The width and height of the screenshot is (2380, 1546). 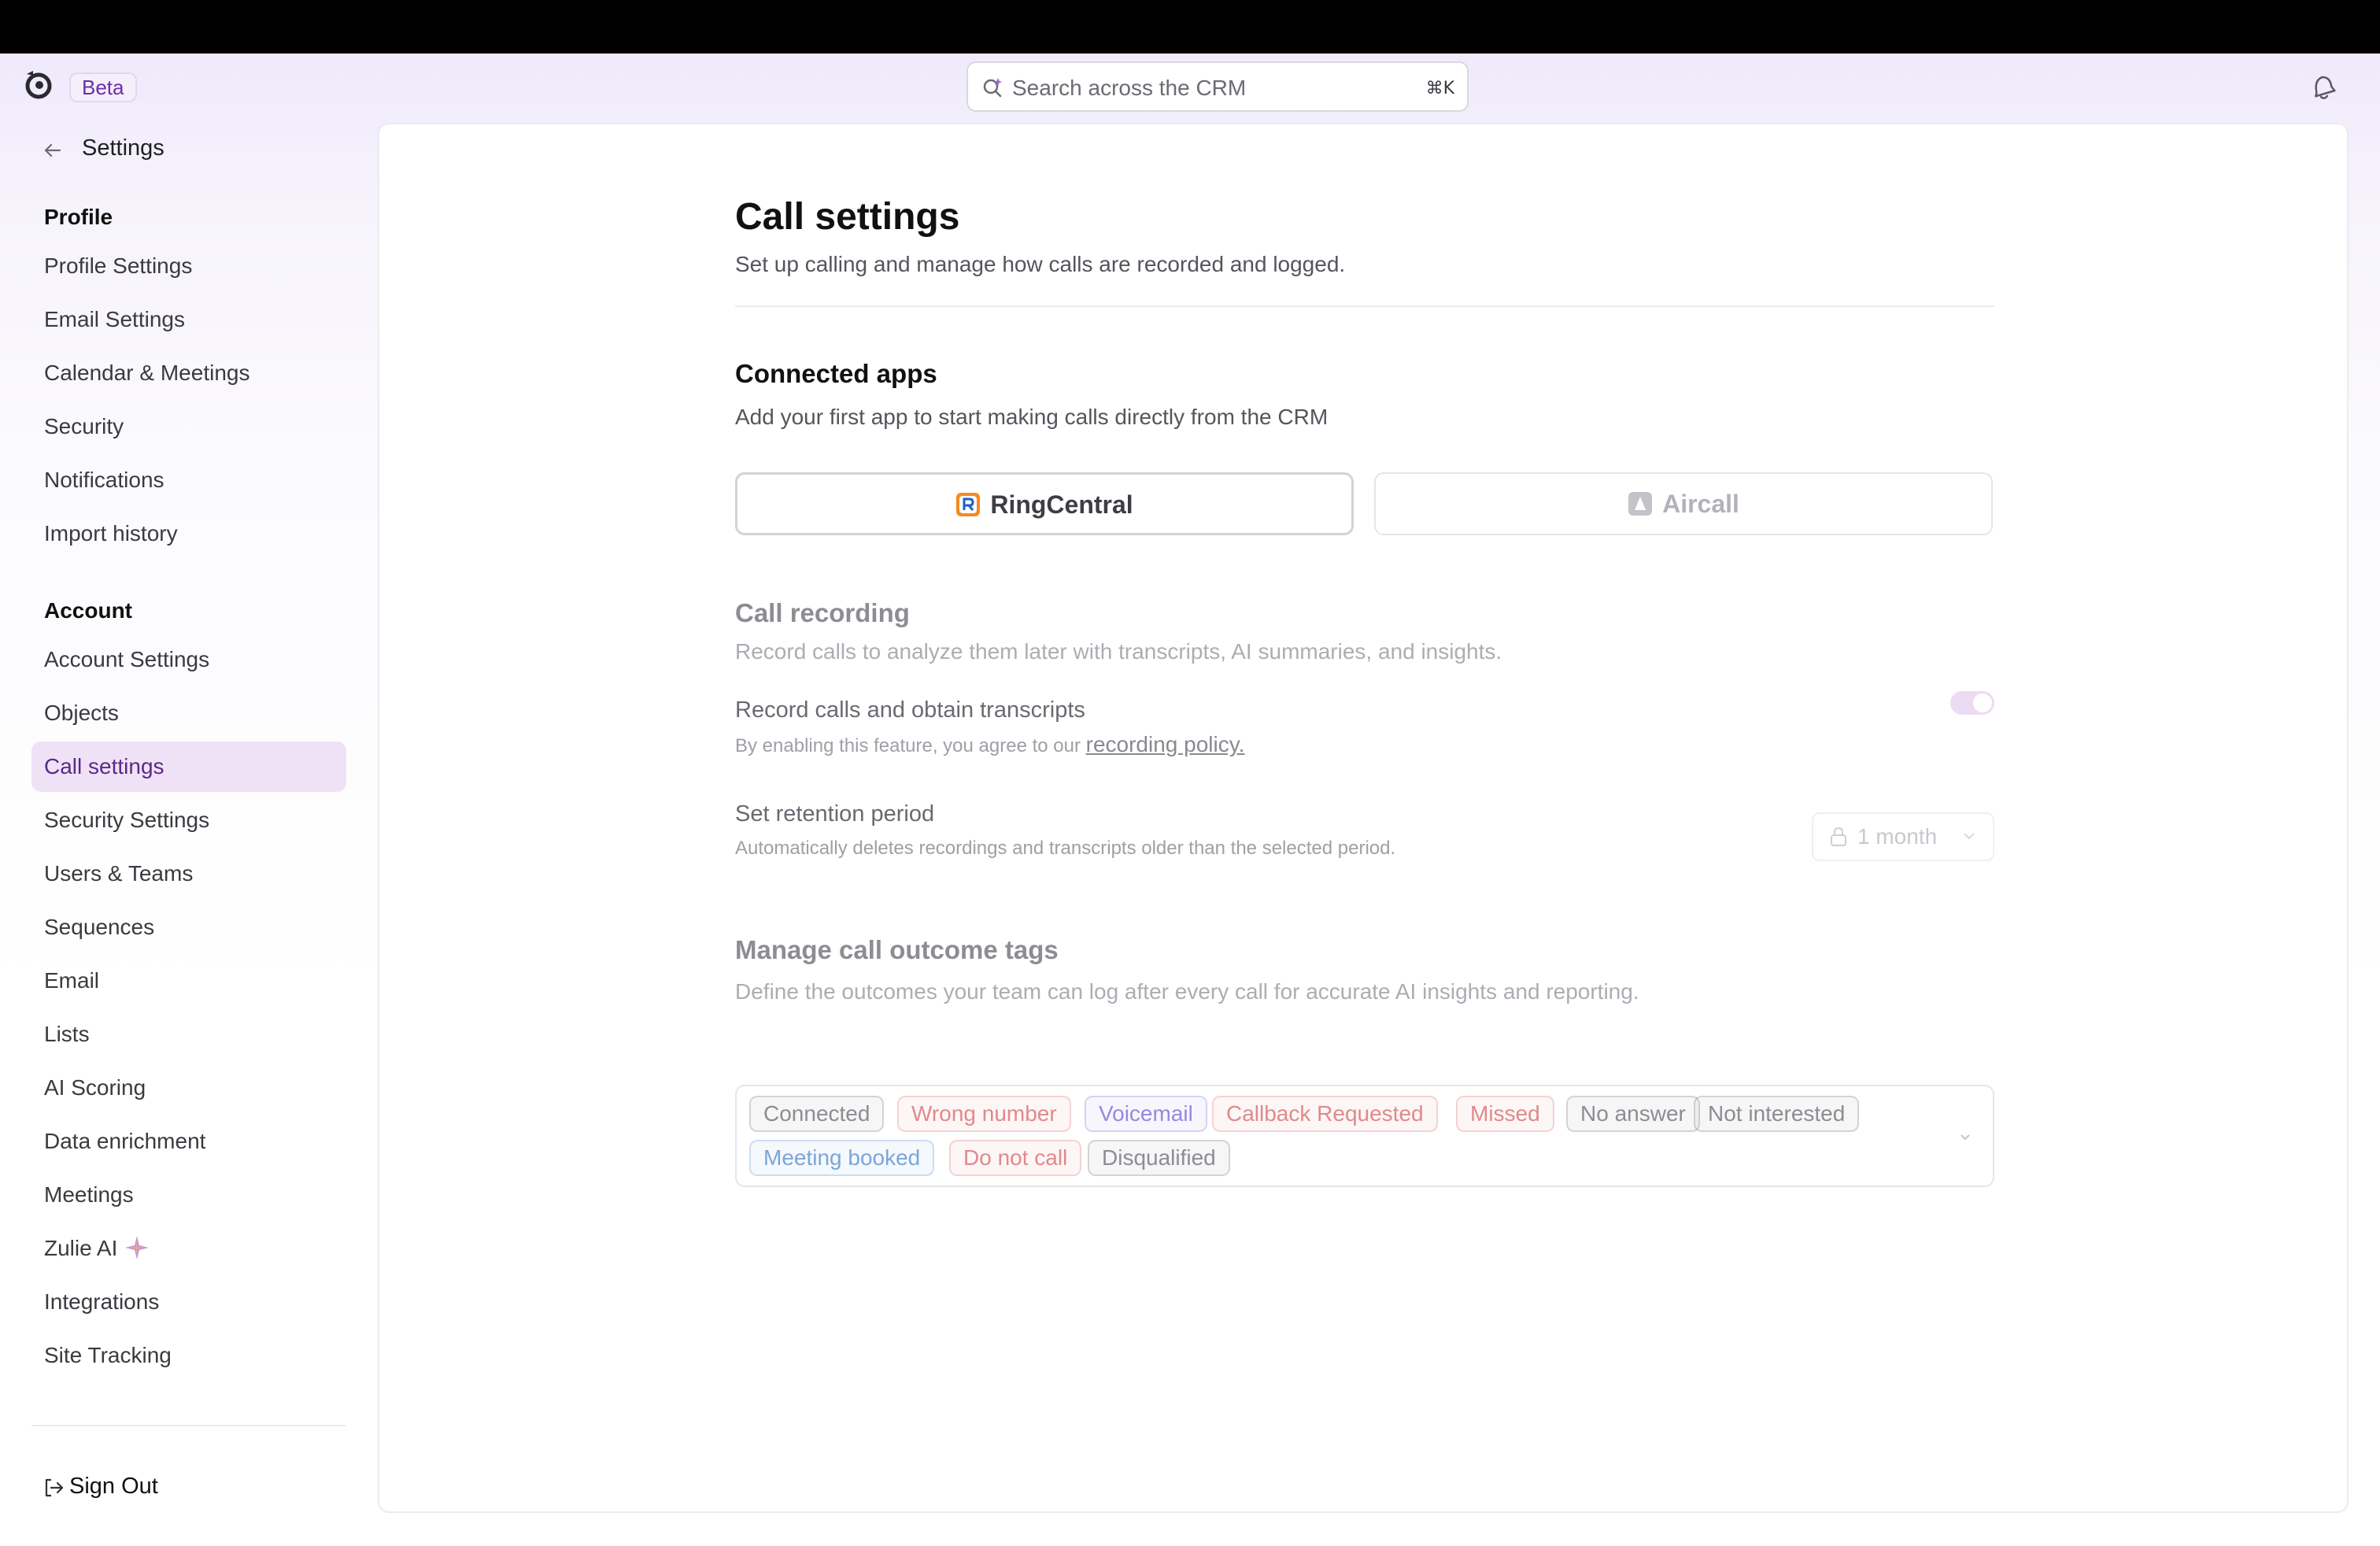 I want to click on sidebar-item-email-settings: Email Settings, so click(x=188, y=319).